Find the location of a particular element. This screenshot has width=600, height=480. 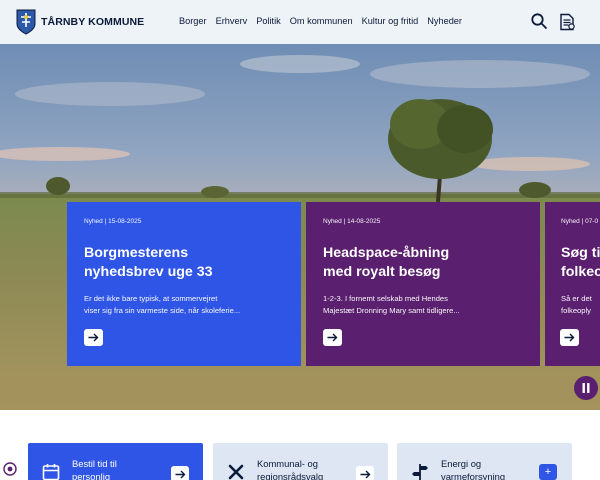

coat-of-arms-icon is located at coordinates (26, 22).